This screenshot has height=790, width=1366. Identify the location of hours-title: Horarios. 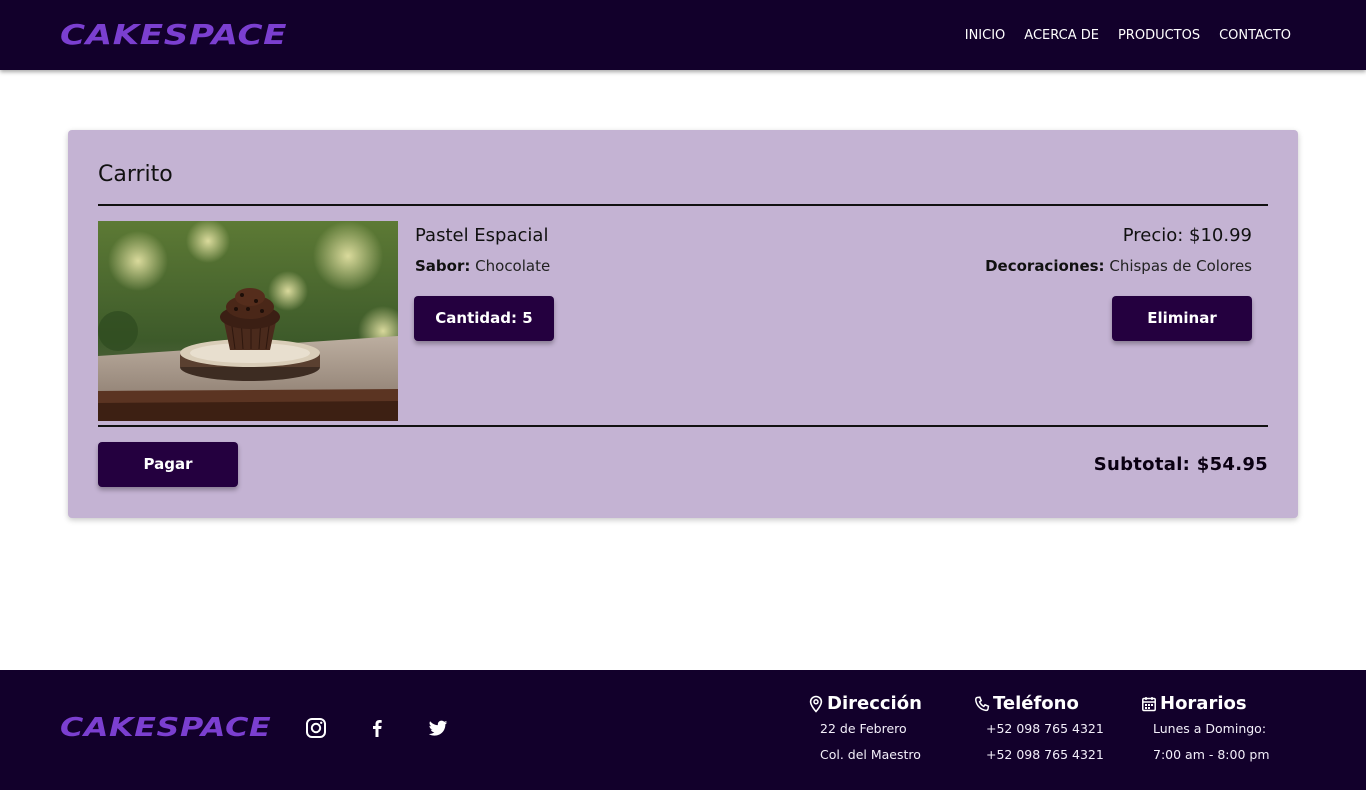
(1203, 703).